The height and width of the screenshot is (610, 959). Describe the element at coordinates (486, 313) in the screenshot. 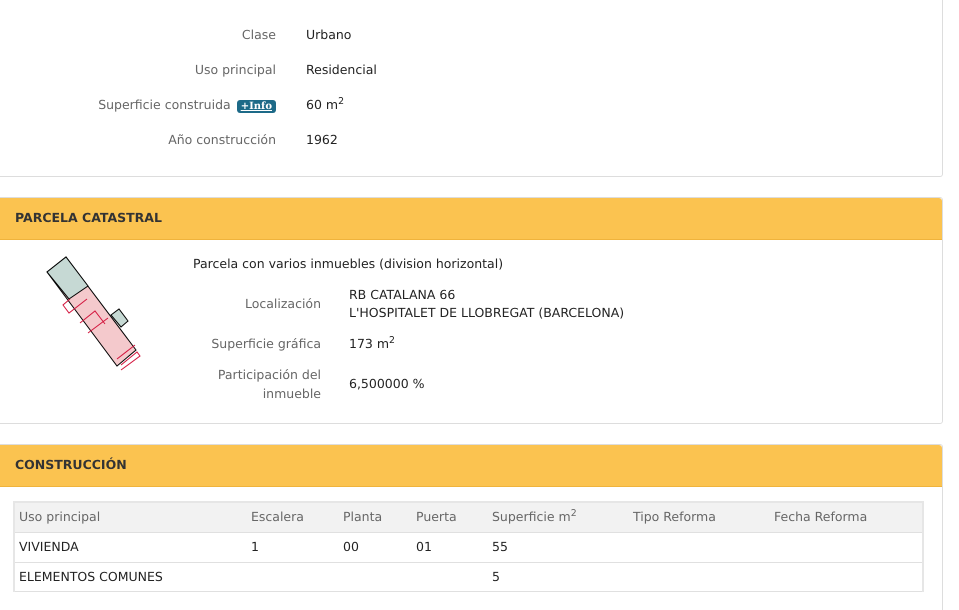

I see `field-value: L'HOSPITALET DE LLOBREGAT (BARCELONA)` at that location.